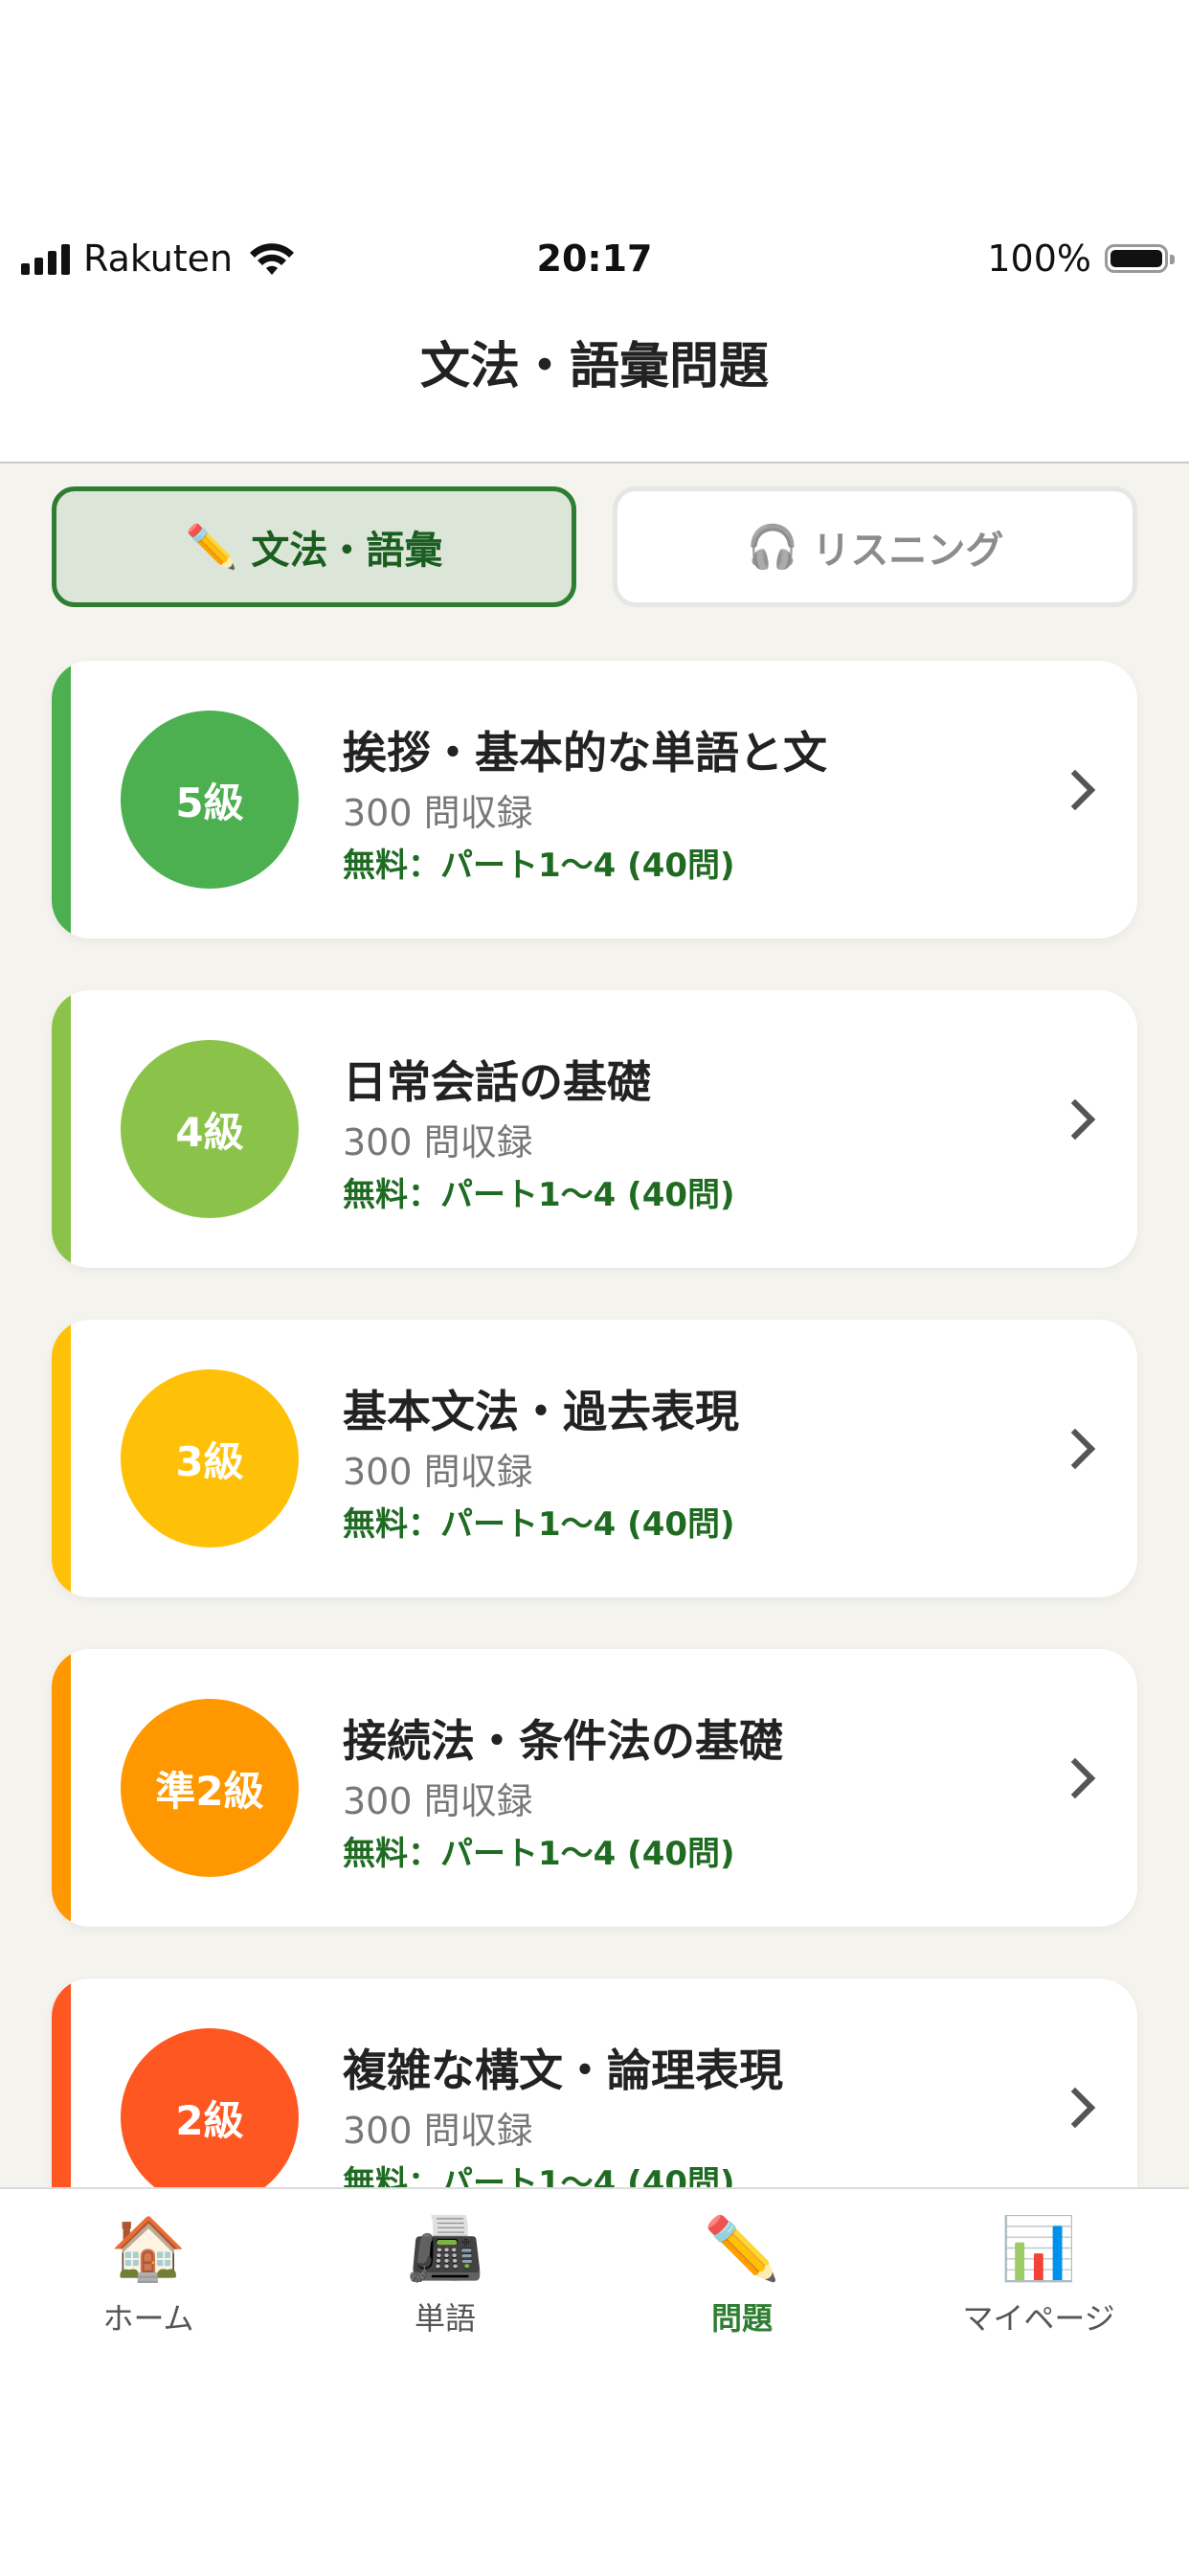  What do you see at coordinates (594, 366) in the screenshot?
I see `page-title: 文法・語彙問題` at bounding box center [594, 366].